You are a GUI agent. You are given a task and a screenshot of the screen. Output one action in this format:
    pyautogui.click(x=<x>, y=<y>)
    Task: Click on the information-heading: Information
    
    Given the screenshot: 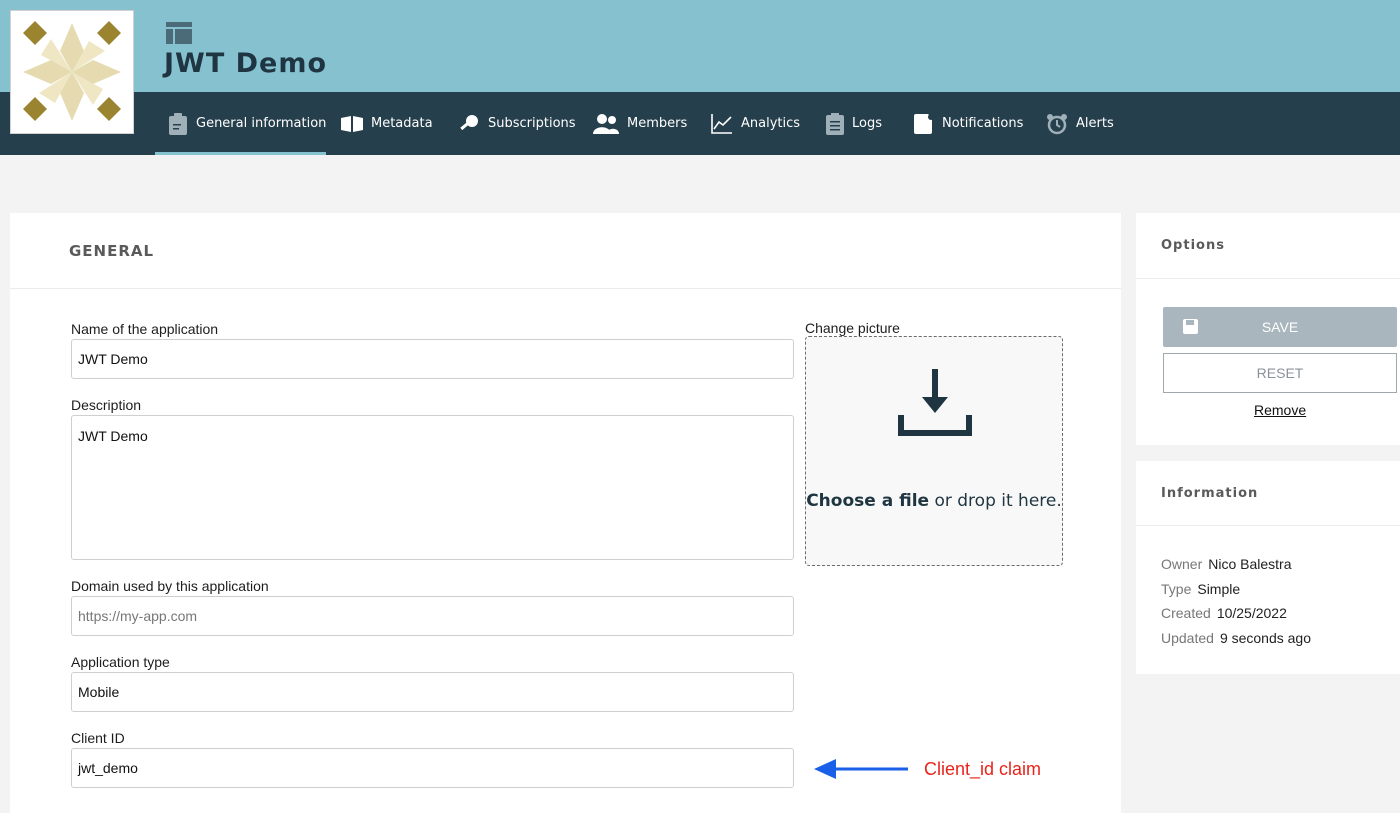 What is the action you would take?
    pyautogui.click(x=1210, y=493)
    